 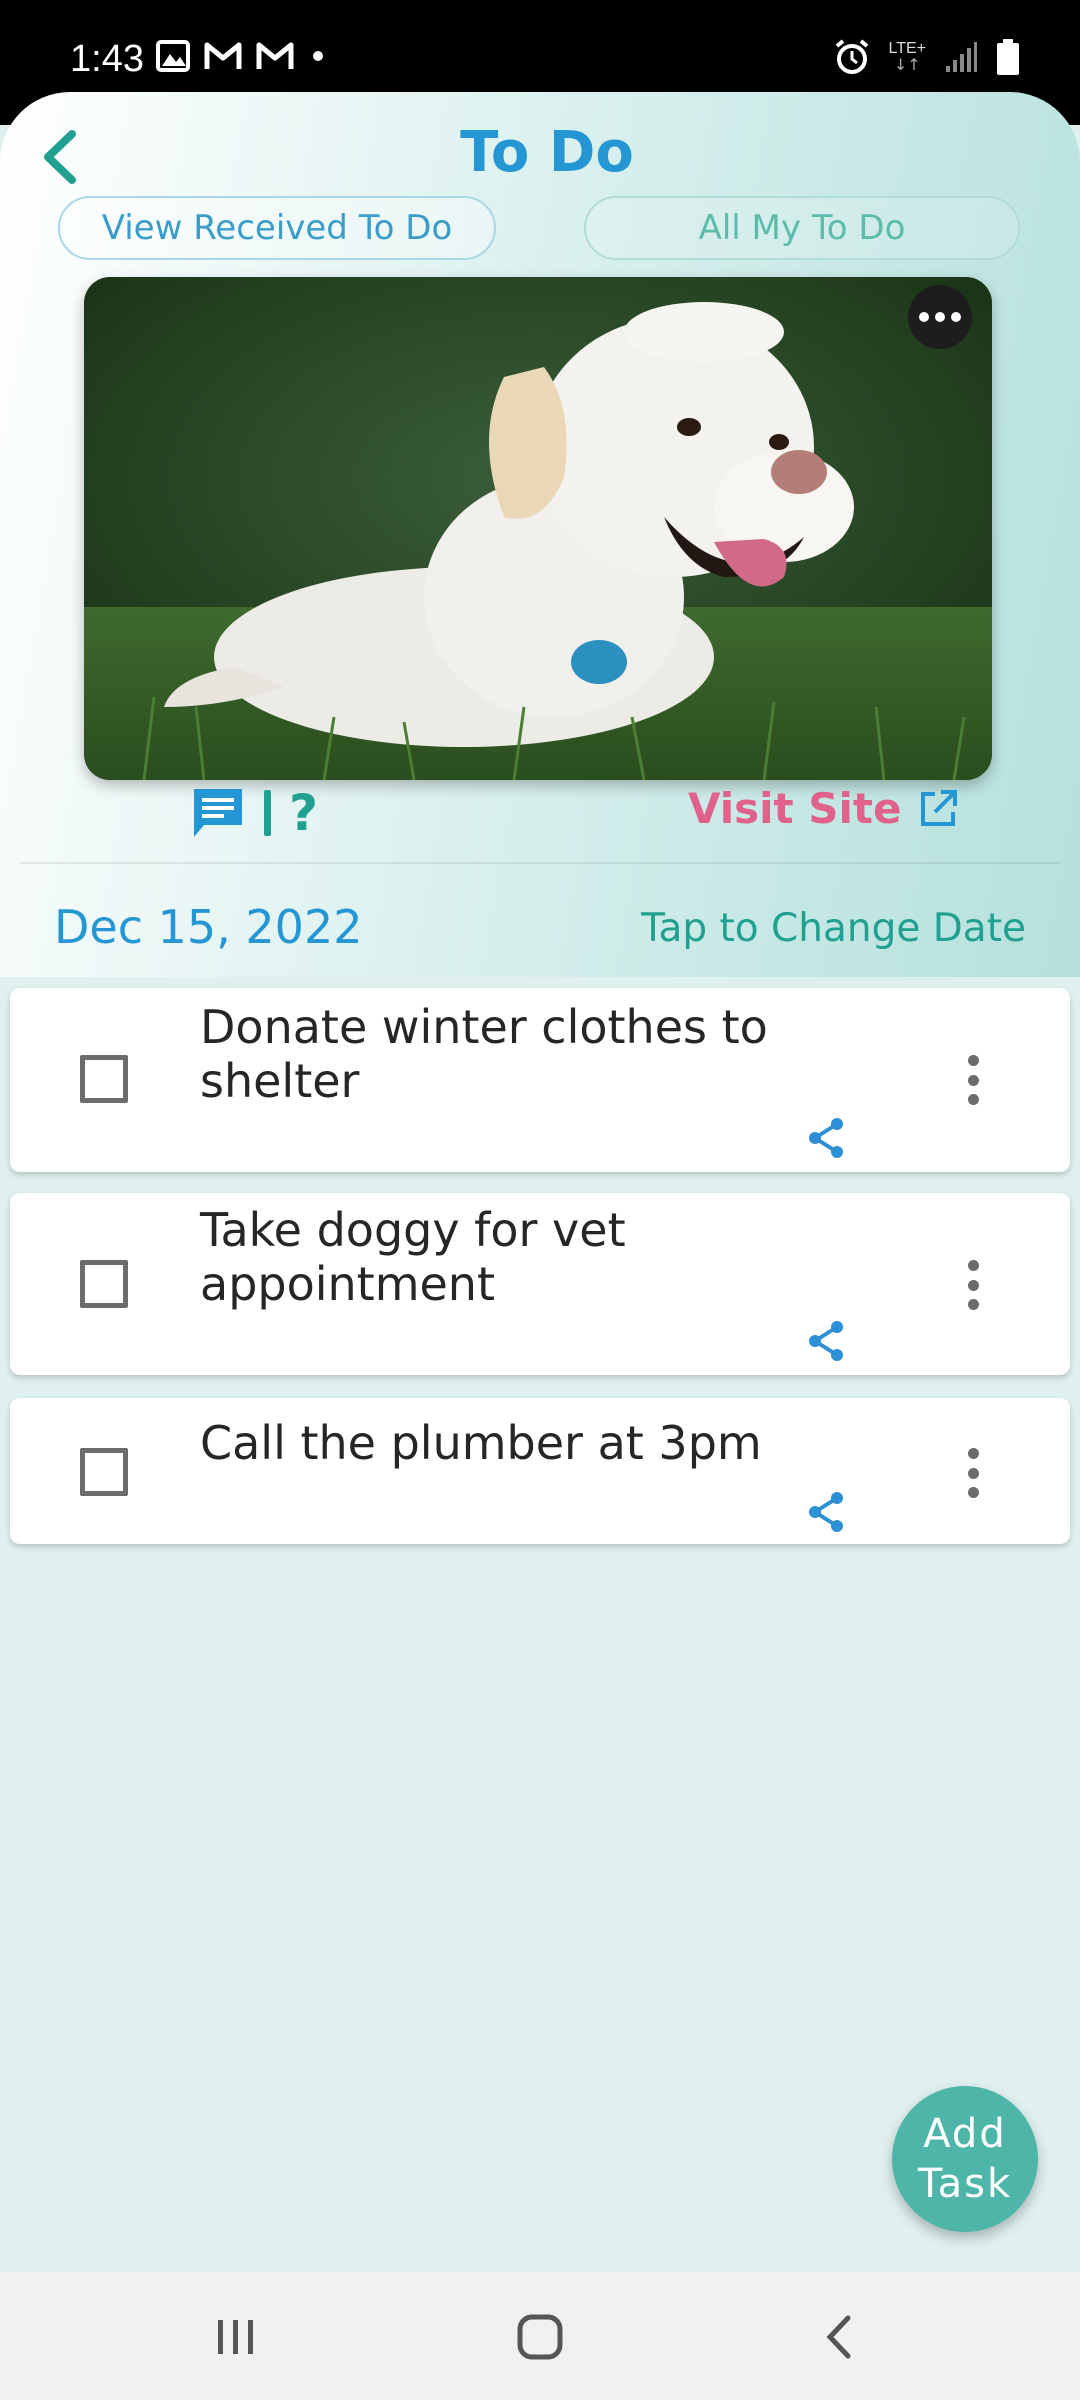 What do you see at coordinates (540, 863) in the screenshot?
I see `divider` at bounding box center [540, 863].